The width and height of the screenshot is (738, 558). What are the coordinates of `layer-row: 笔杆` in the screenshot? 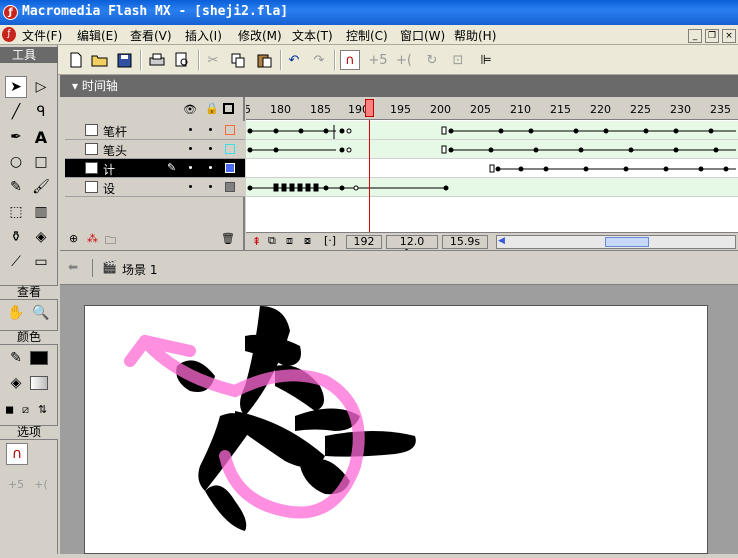 It's located at (155, 130).